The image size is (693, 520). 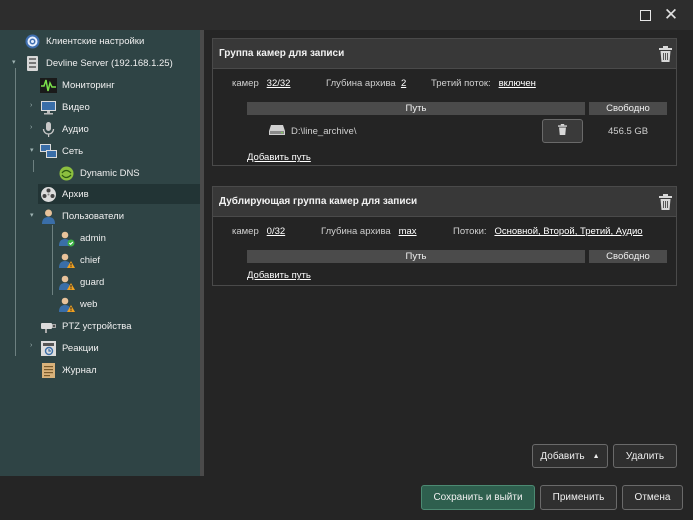 What do you see at coordinates (119, 194) in the screenshot?
I see `sidebar-item-archive: Архив` at bounding box center [119, 194].